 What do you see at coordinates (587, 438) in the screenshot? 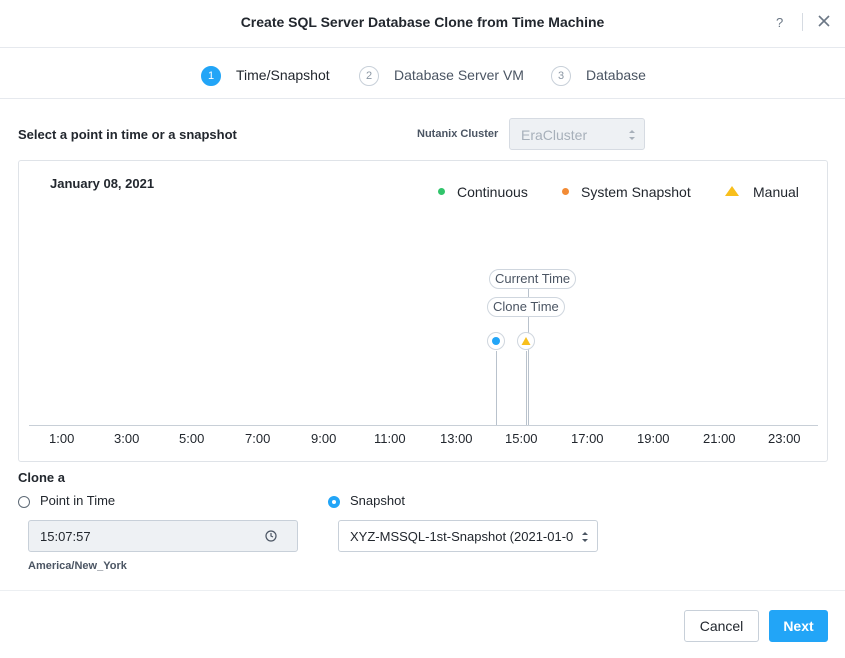
I see `tick-label: 17:00` at bounding box center [587, 438].